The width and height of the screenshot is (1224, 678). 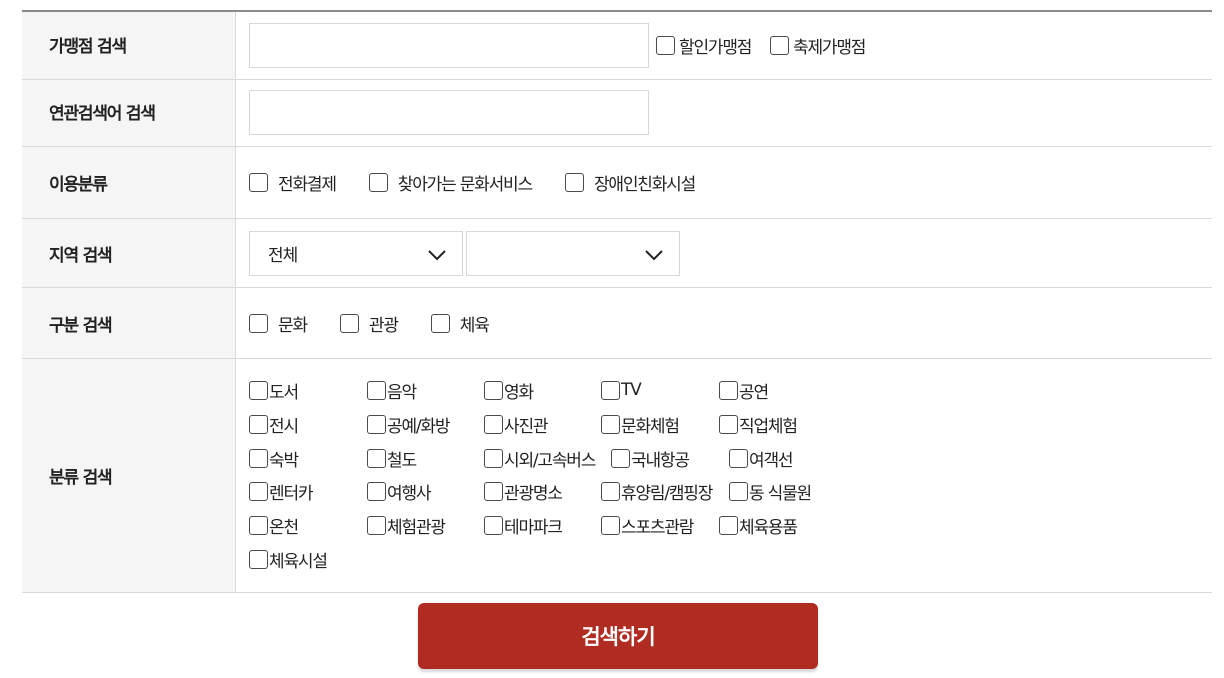 I want to click on option-label: 장애인친화시설, so click(x=644, y=185).